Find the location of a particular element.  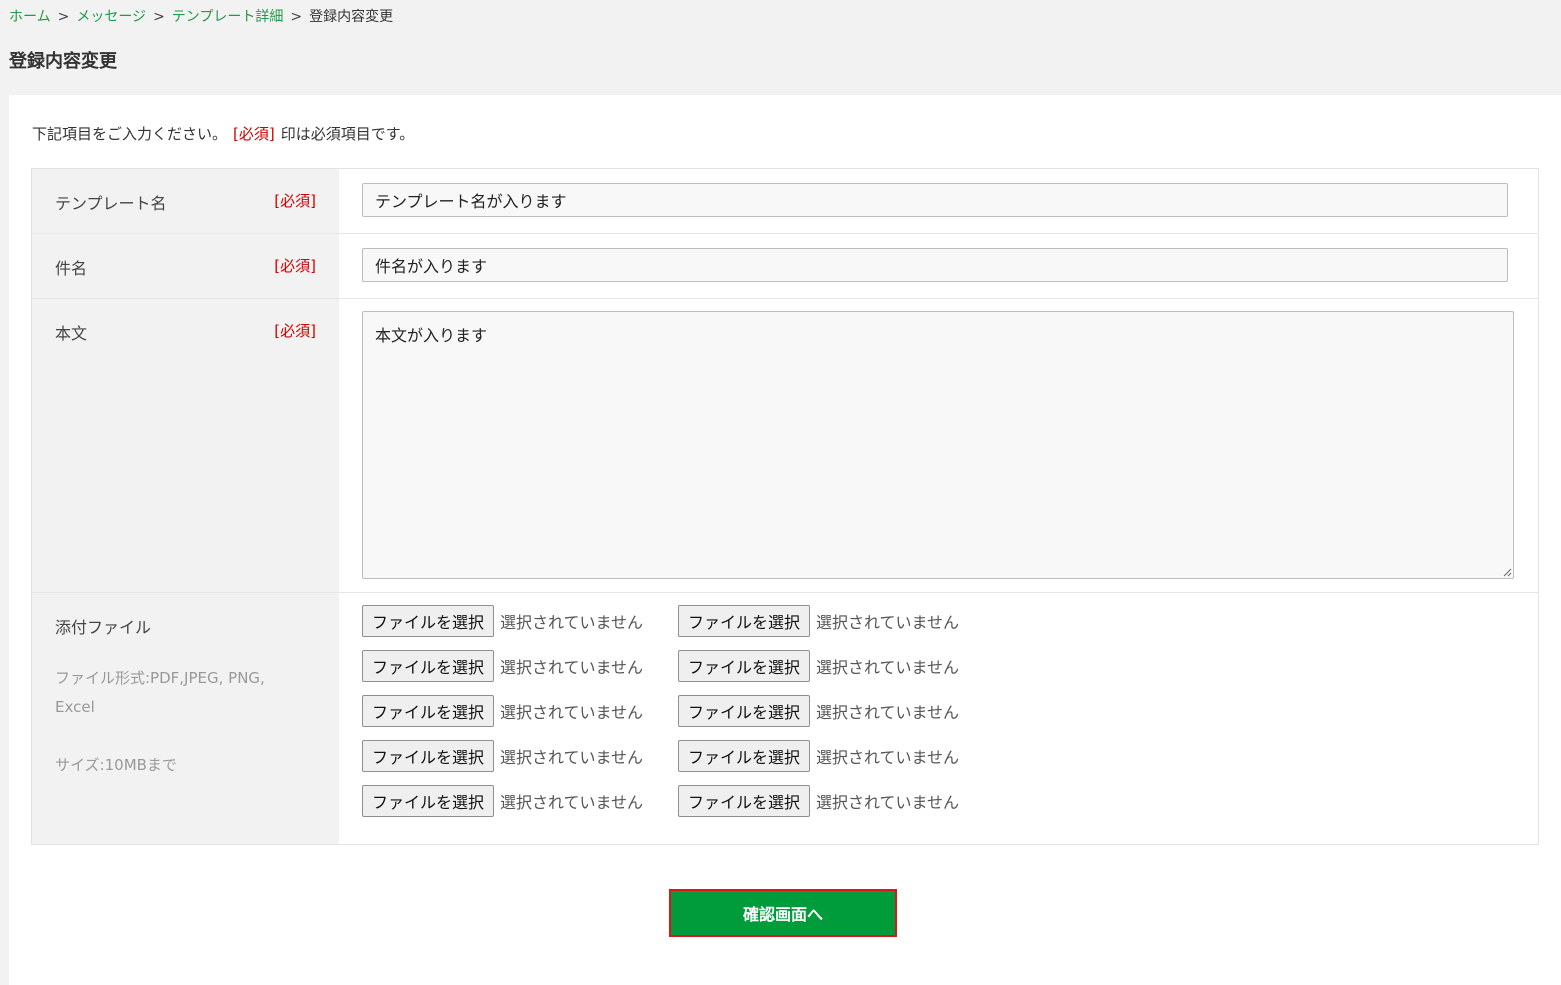

form-instructions: 下記項目をご入力ください。 [必須] 印は必須項目です。 is located at coordinates (223, 133).